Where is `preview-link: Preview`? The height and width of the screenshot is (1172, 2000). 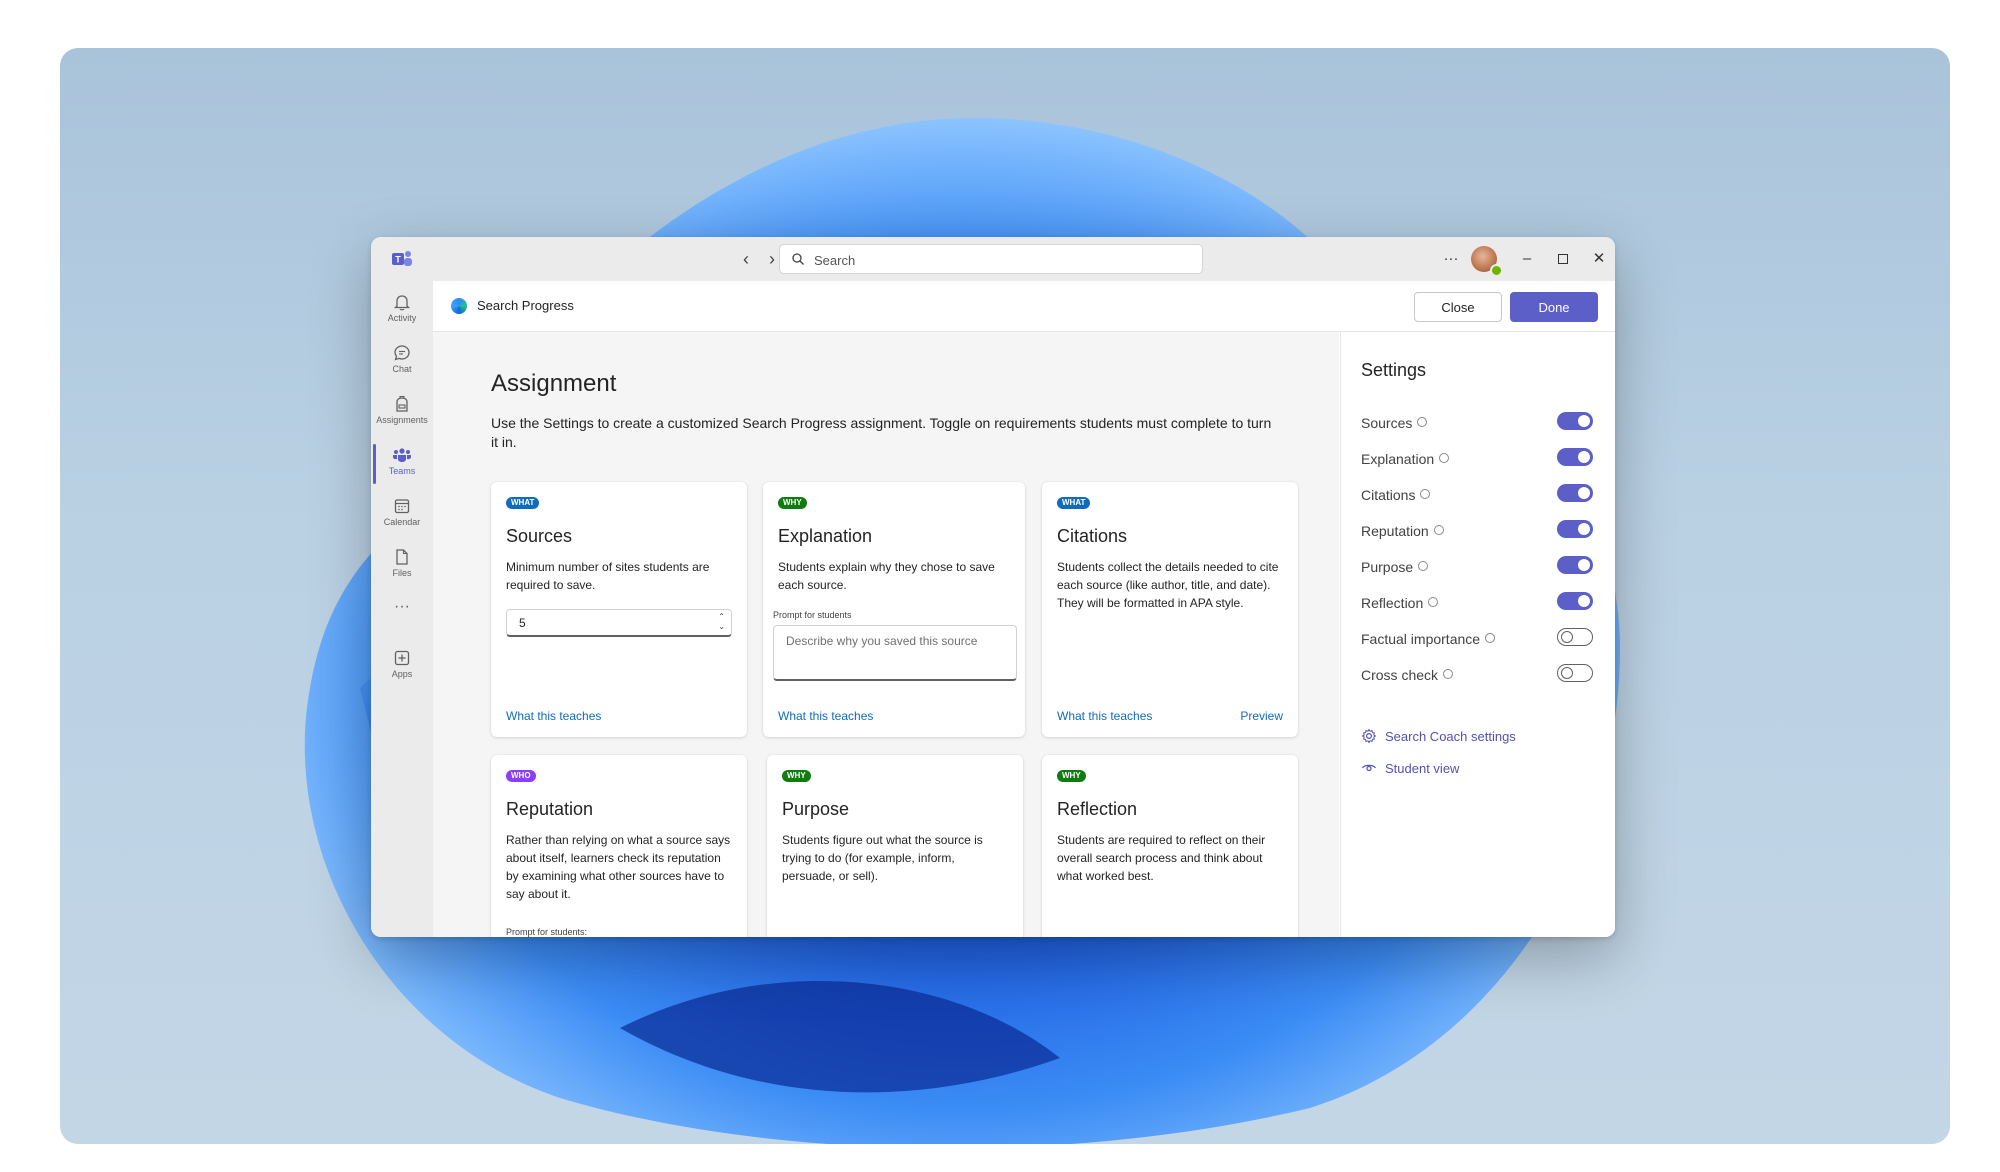 preview-link: Preview is located at coordinates (1261, 716).